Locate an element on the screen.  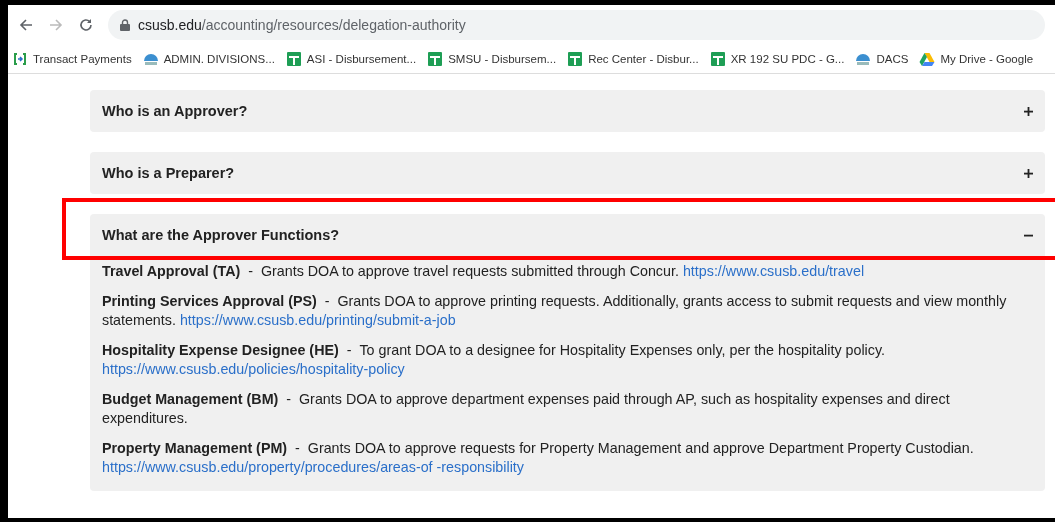
link: https://www.csusb.edu/travel is located at coordinates (773, 271).